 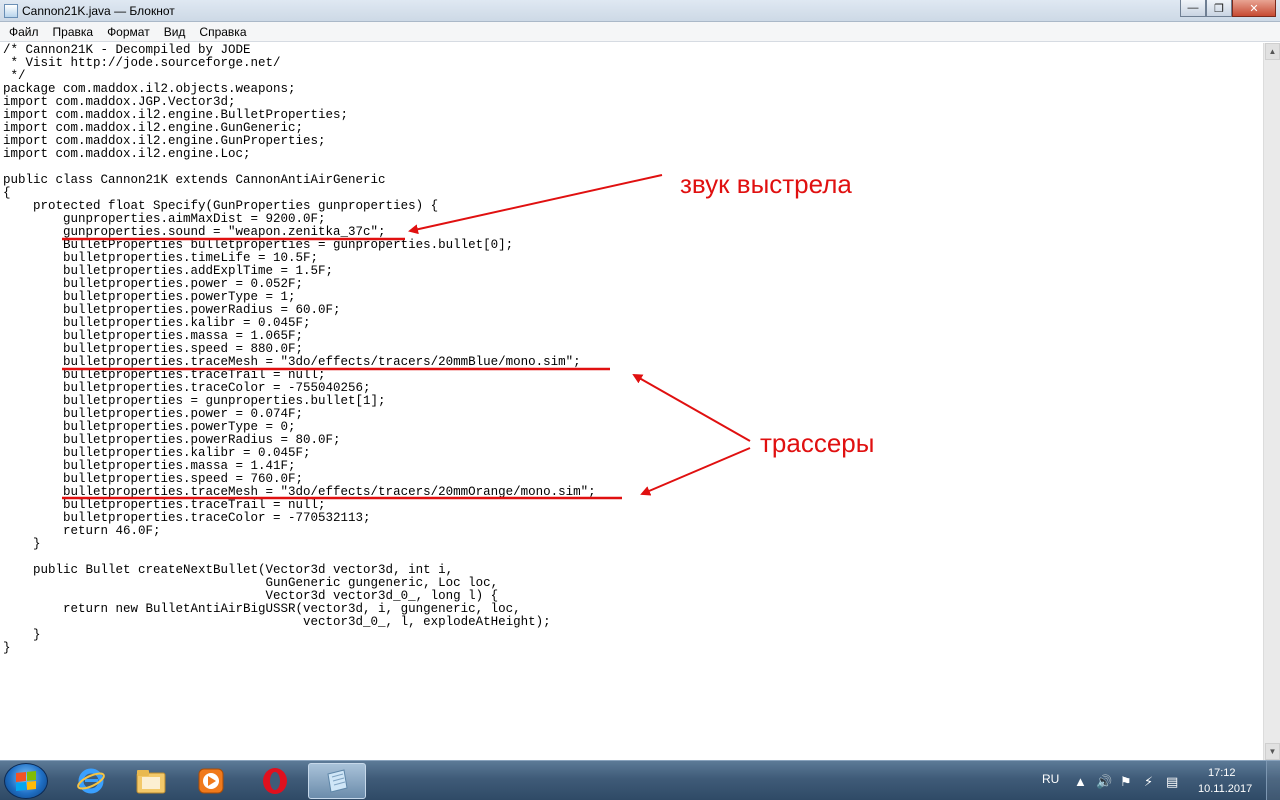 What do you see at coordinates (1272, 51) in the screenshot?
I see `scroll-up-icon: ▲` at bounding box center [1272, 51].